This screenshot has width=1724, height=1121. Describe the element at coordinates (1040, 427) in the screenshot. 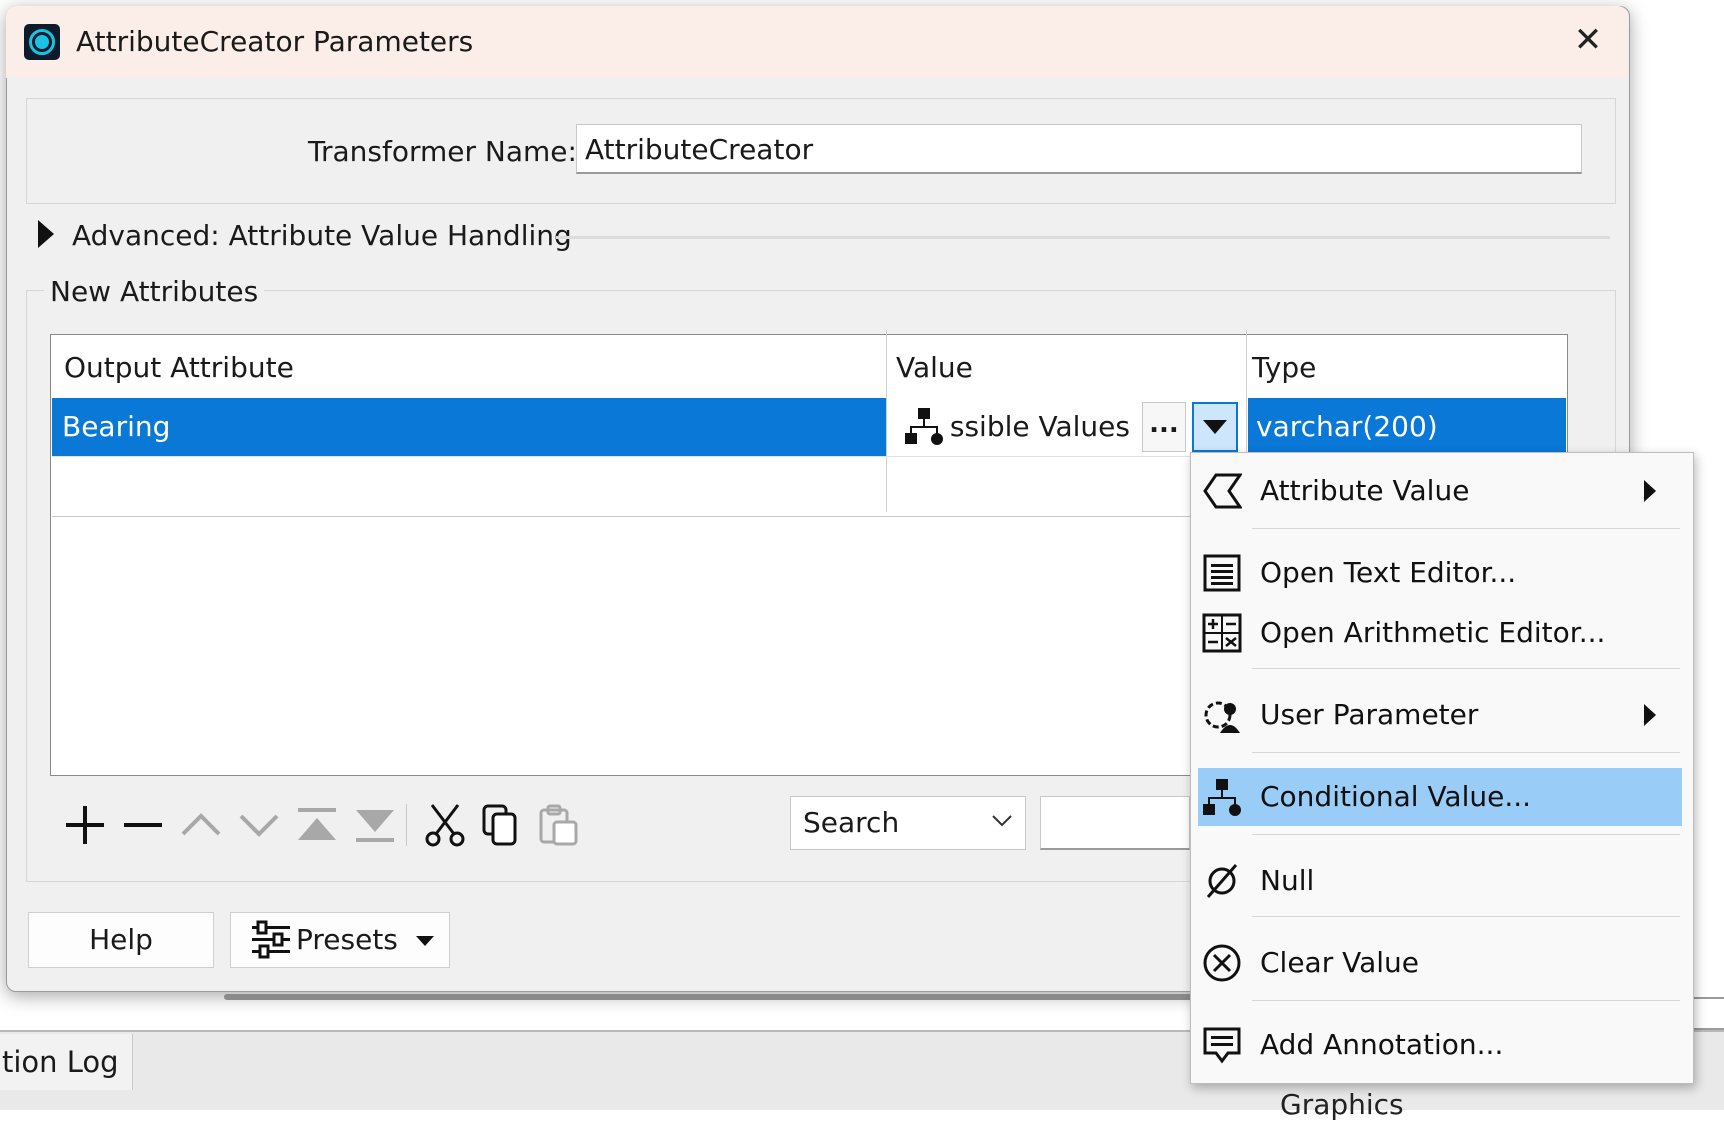

I see `value-cell: Possible Values` at that location.